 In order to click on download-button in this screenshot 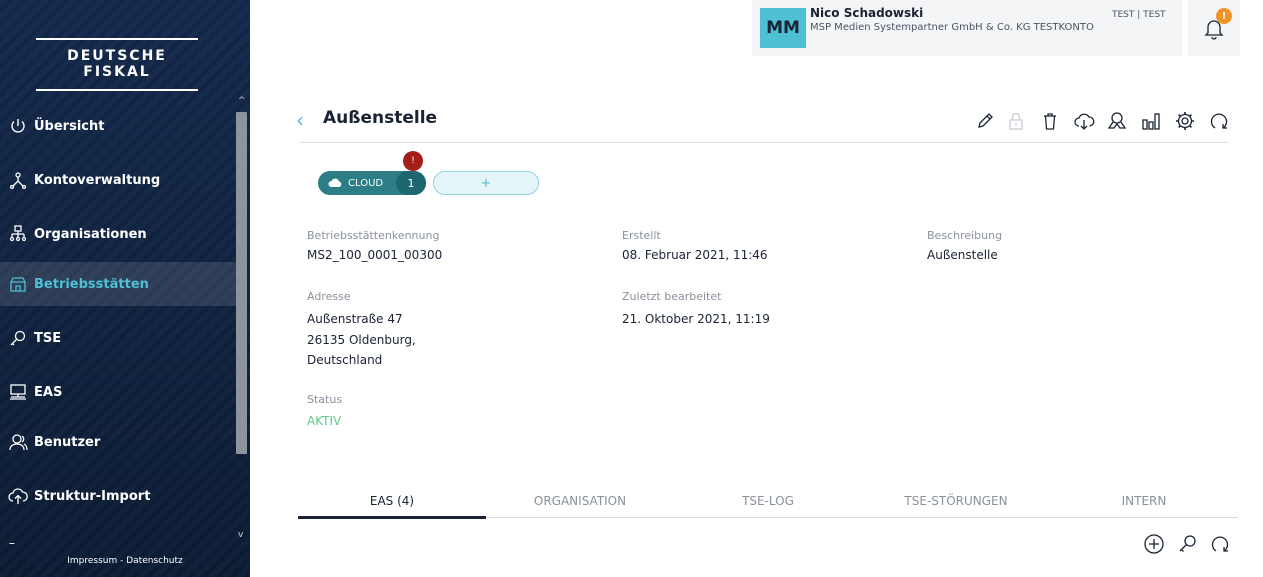, I will do `click(1084, 121)`.